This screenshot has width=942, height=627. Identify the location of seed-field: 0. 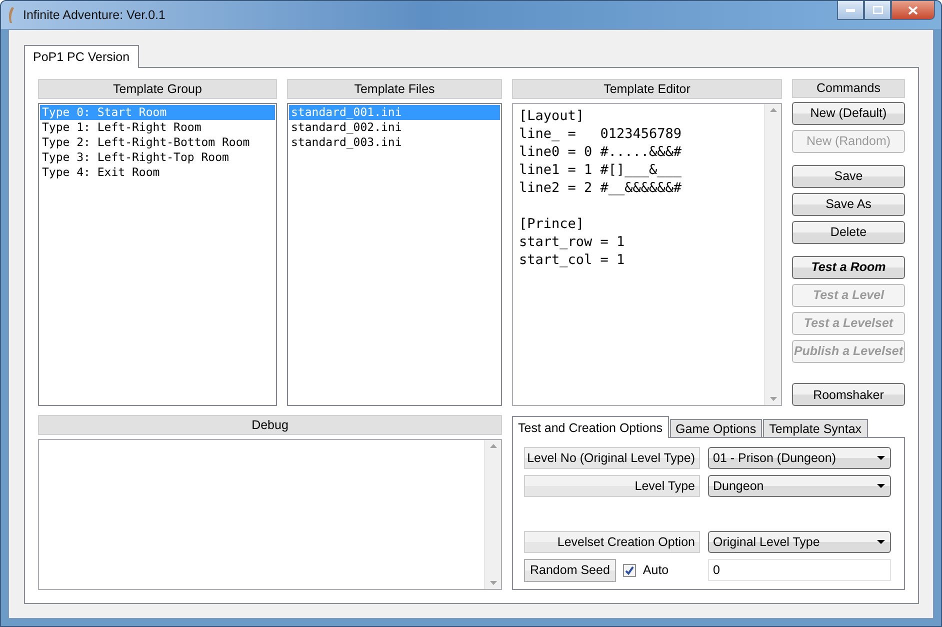
(799, 570).